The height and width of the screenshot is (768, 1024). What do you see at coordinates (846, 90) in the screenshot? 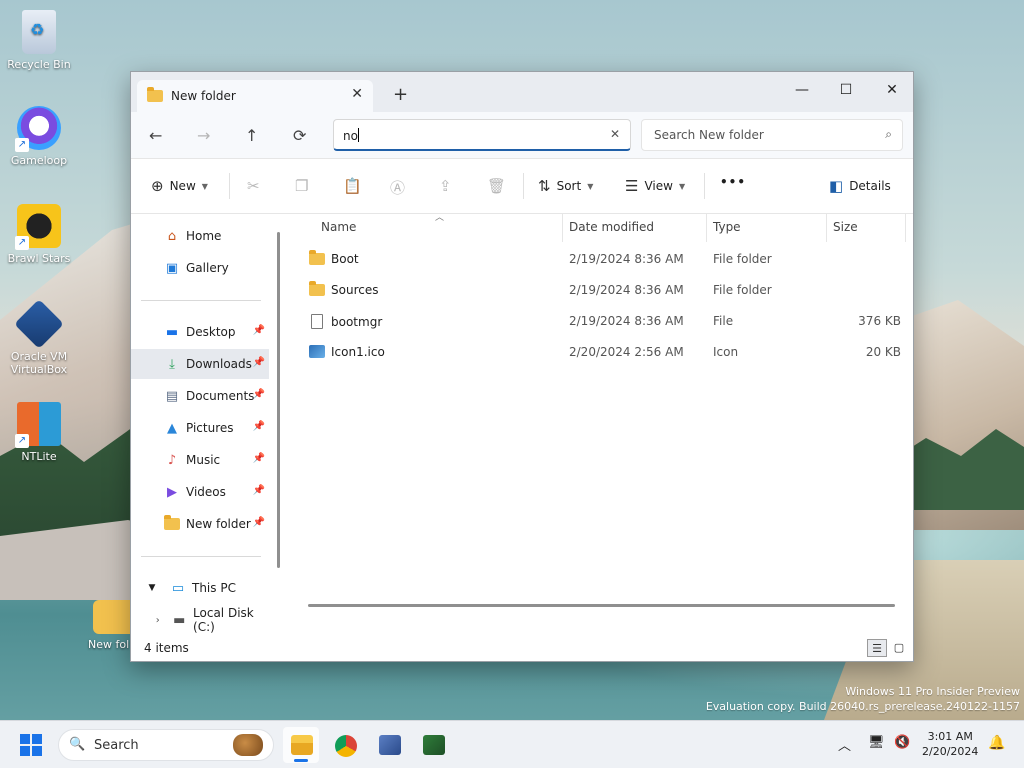
I see `maximize-button: ☐` at bounding box center [846, 90].